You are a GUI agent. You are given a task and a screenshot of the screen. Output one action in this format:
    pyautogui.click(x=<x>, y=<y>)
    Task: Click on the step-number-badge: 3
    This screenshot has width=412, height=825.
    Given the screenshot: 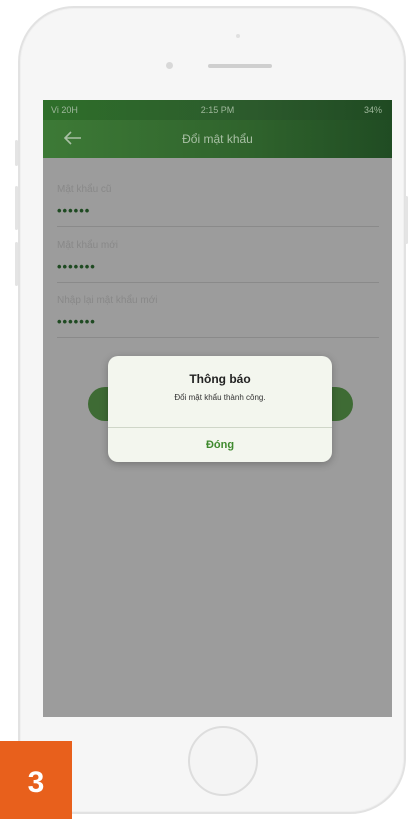 What is the action you would take?
    pyautogui.click(x=36, y=780)
    